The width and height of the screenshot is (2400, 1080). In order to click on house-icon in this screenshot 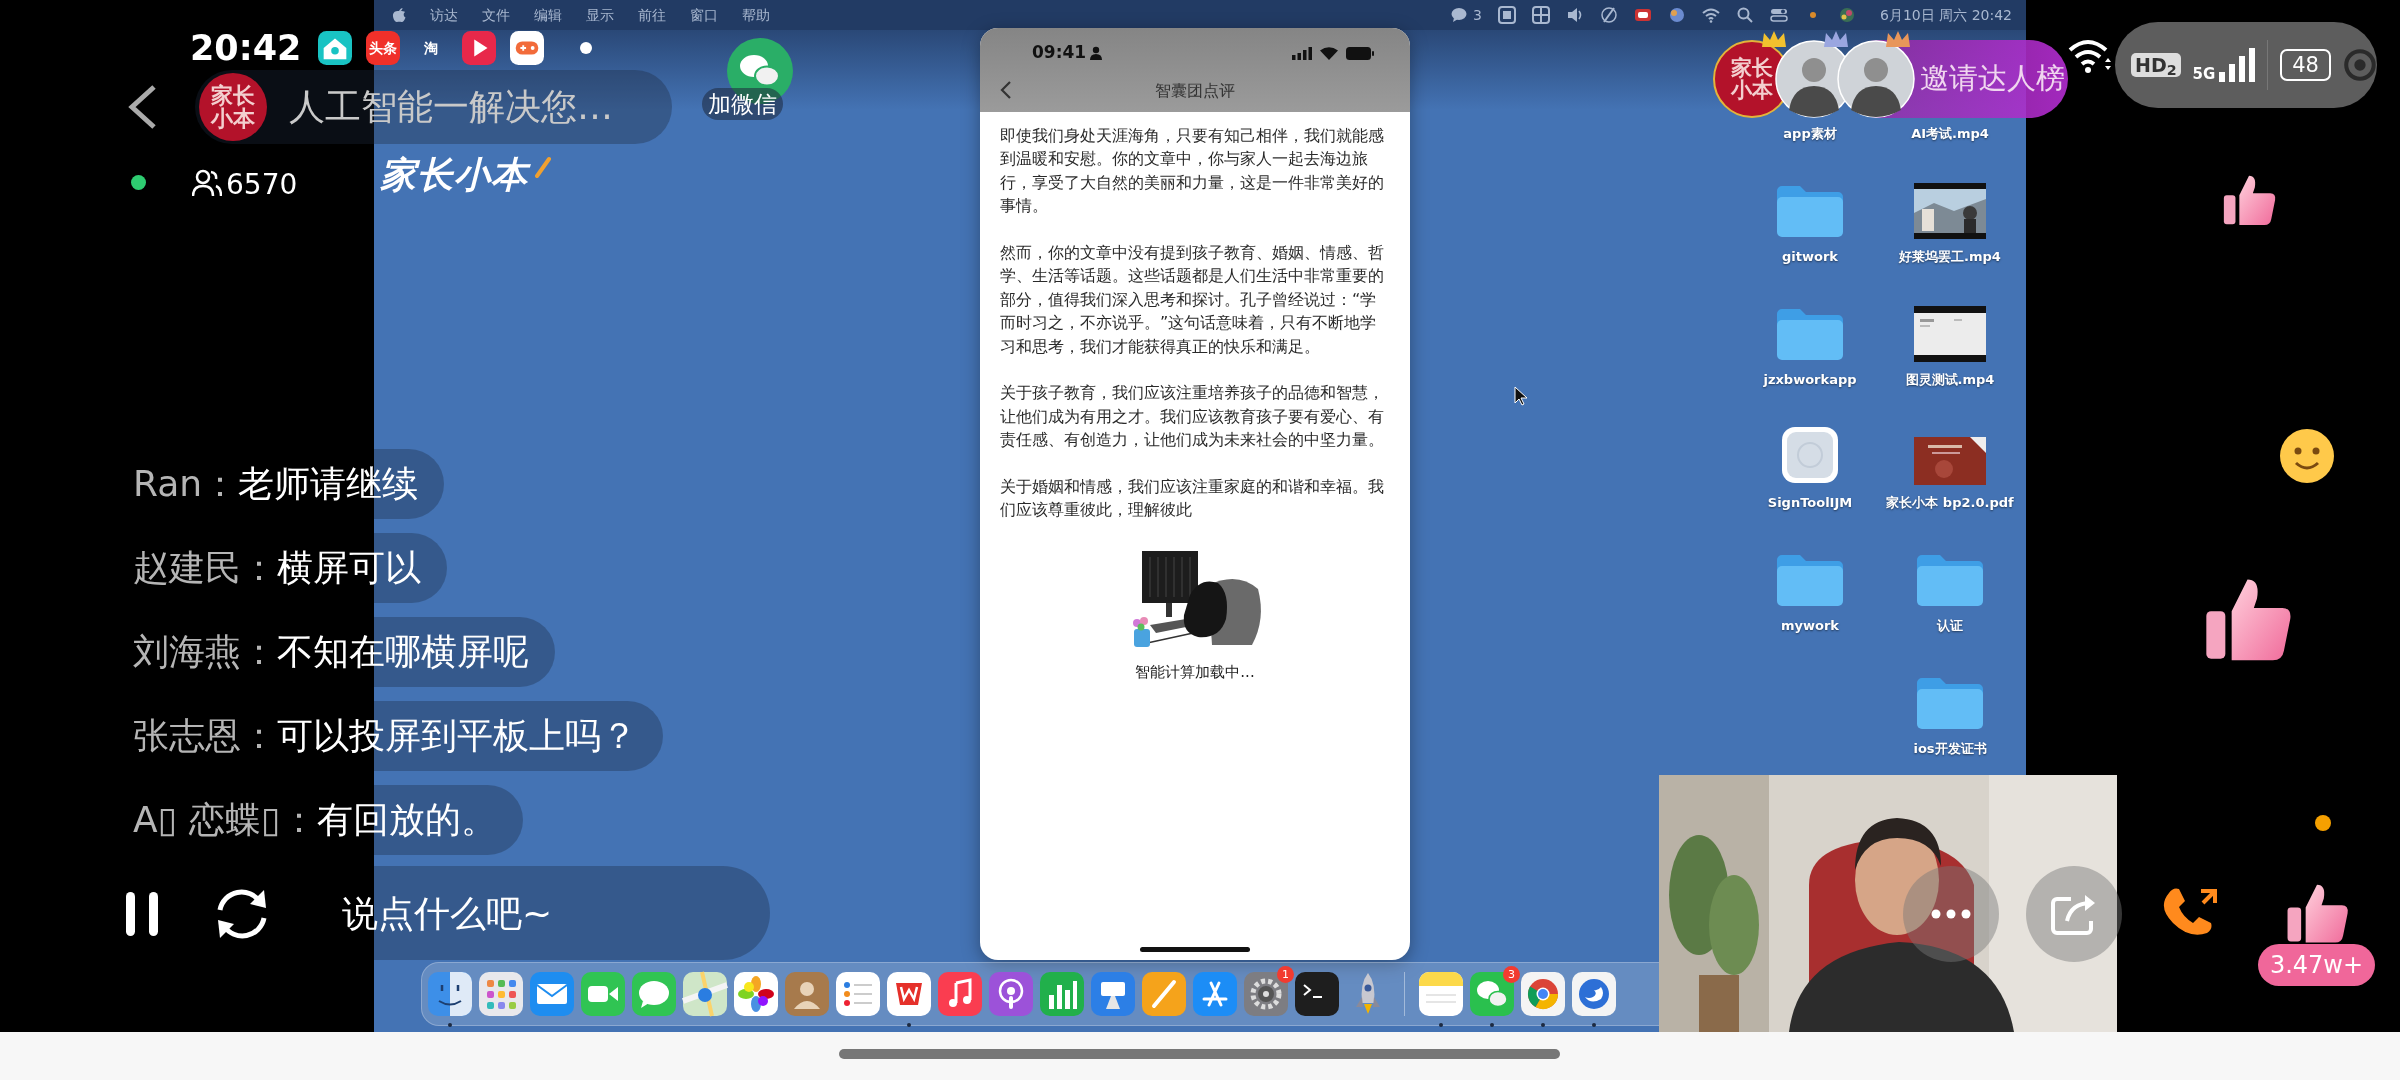, I will do `click(335, 48)`.